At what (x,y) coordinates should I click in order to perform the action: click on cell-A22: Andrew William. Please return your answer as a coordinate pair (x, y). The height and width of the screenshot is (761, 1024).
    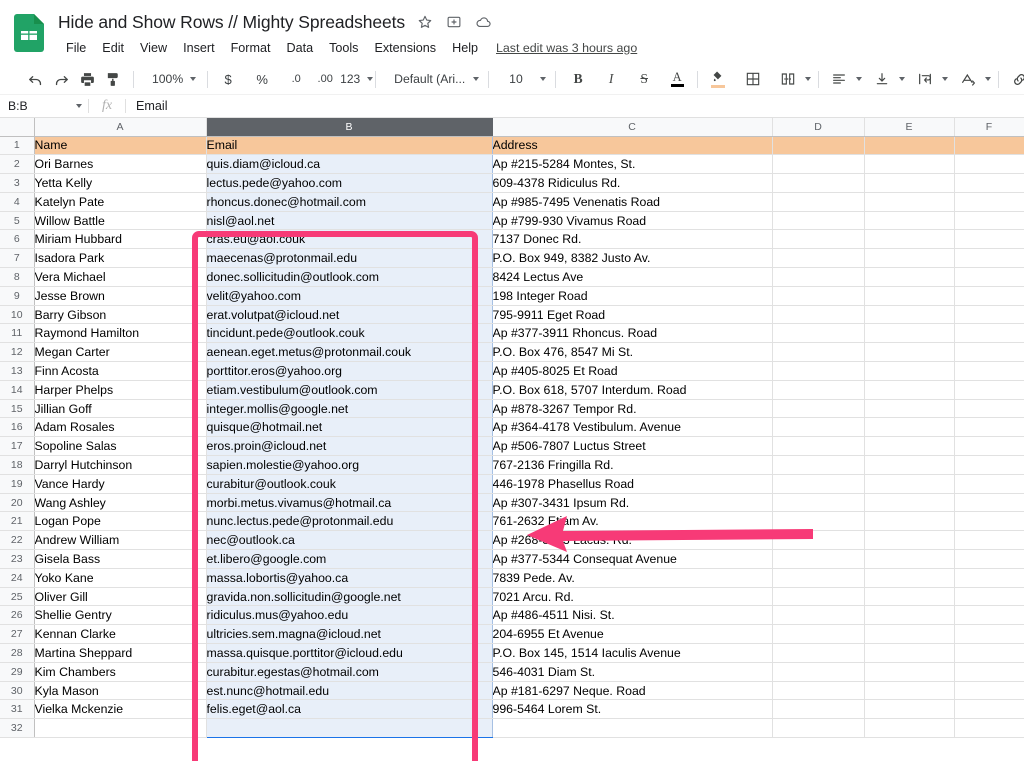
    Looking at the image, I should click on (120, 540).